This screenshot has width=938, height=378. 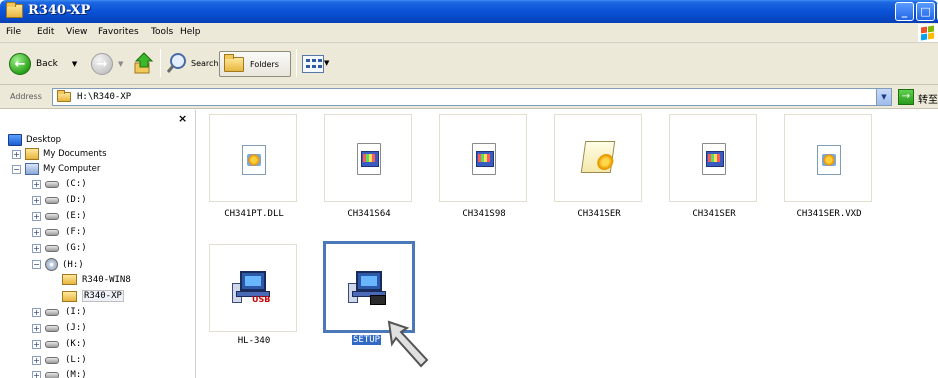 What do you see at coordinates (76, 374) in the screenshot?
I see `tree-label: (M:)` at bounding box center [76, 374].